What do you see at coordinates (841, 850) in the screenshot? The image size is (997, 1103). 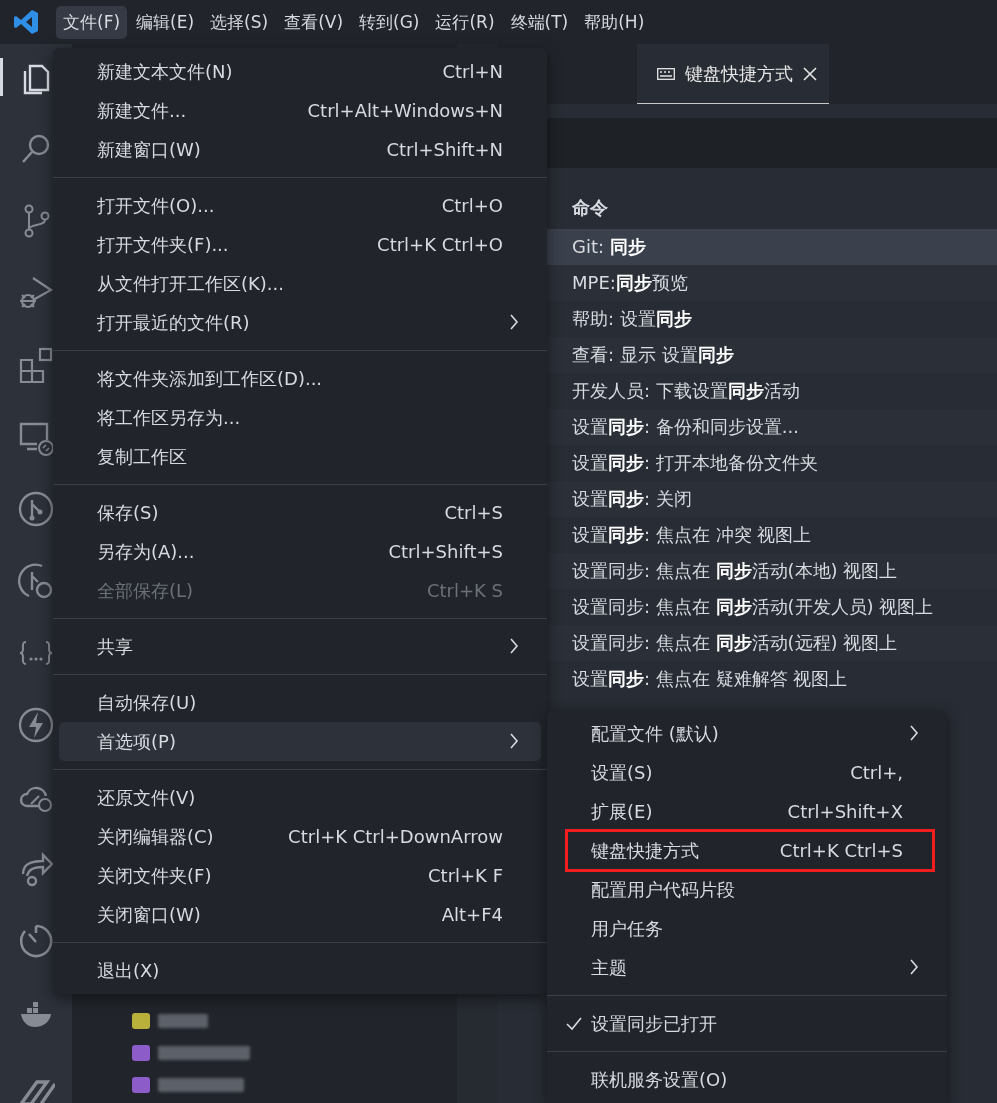 I see `shortcut-label: Ctrl+K Ctrl+S` at bounding box center [841, 850].